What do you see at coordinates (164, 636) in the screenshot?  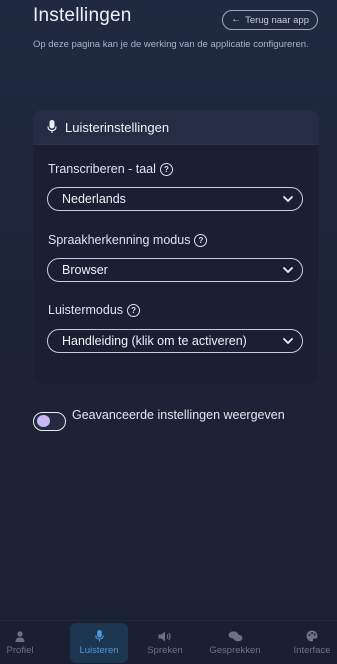 I see `speaker-icon` at bounding box center [164, 636].